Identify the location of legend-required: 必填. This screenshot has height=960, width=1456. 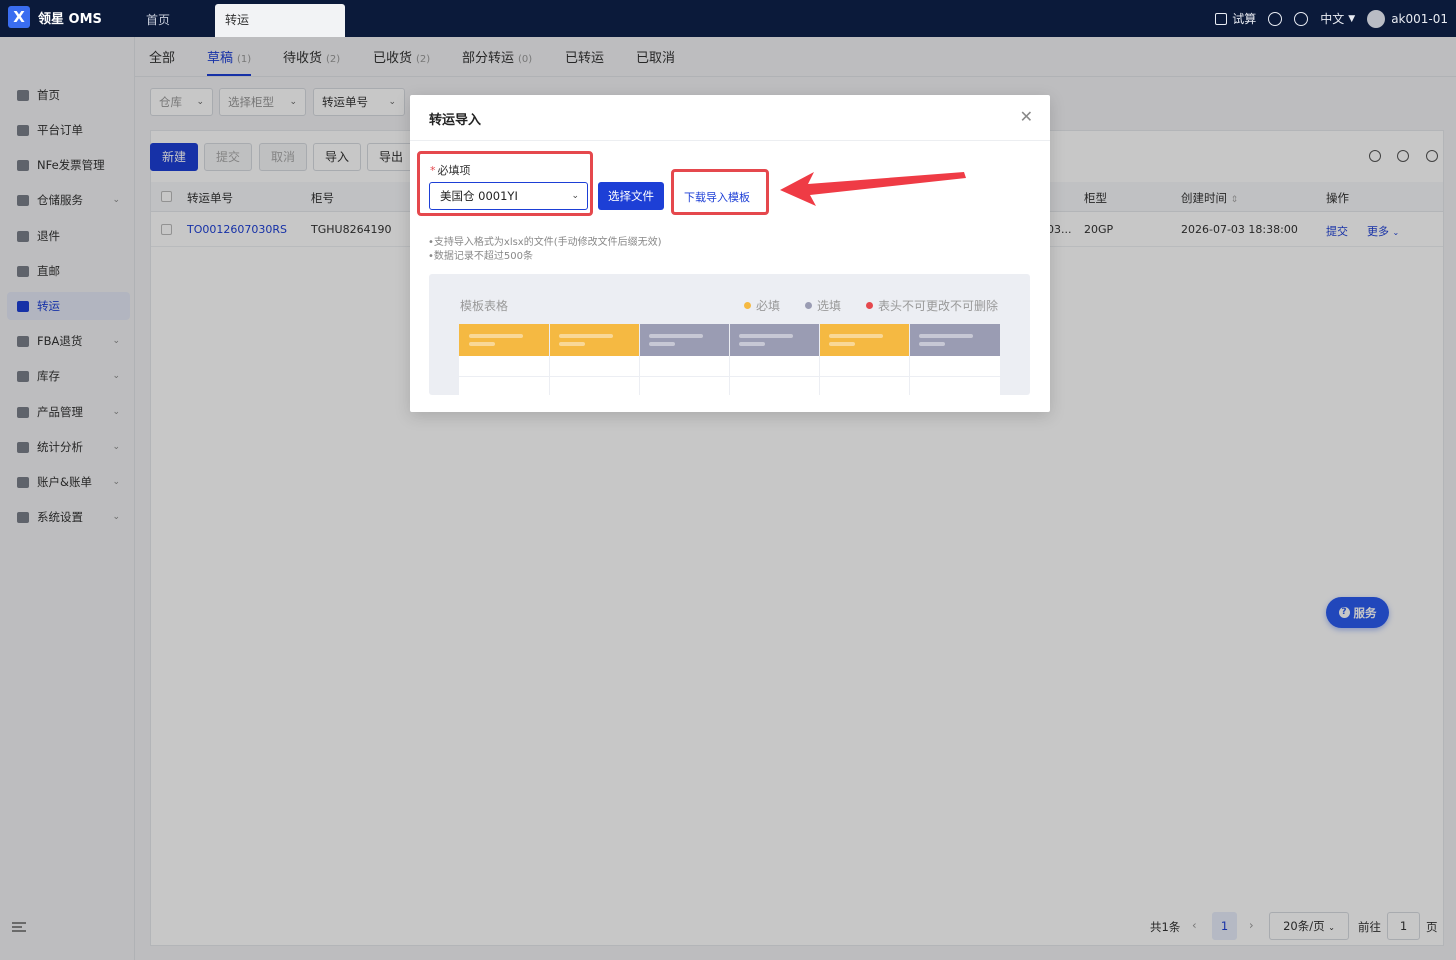
(762, 305).